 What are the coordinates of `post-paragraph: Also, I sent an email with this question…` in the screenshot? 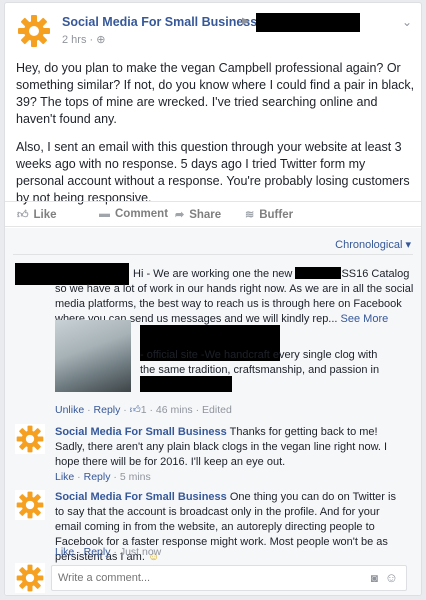 It's located at (213, 172).